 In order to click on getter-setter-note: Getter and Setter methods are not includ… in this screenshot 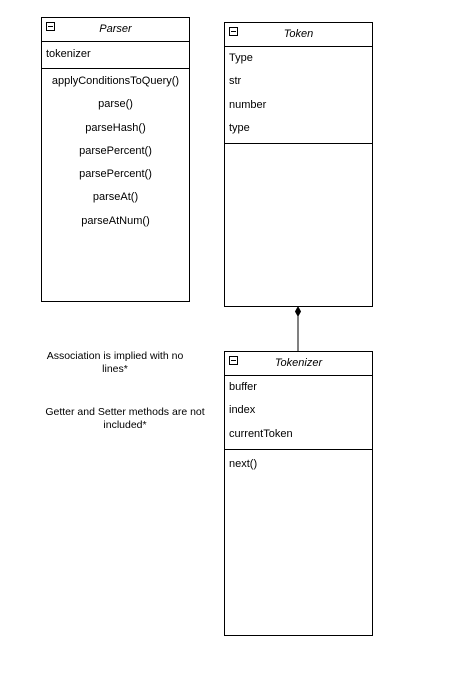, I will do `click(125, 418)`.